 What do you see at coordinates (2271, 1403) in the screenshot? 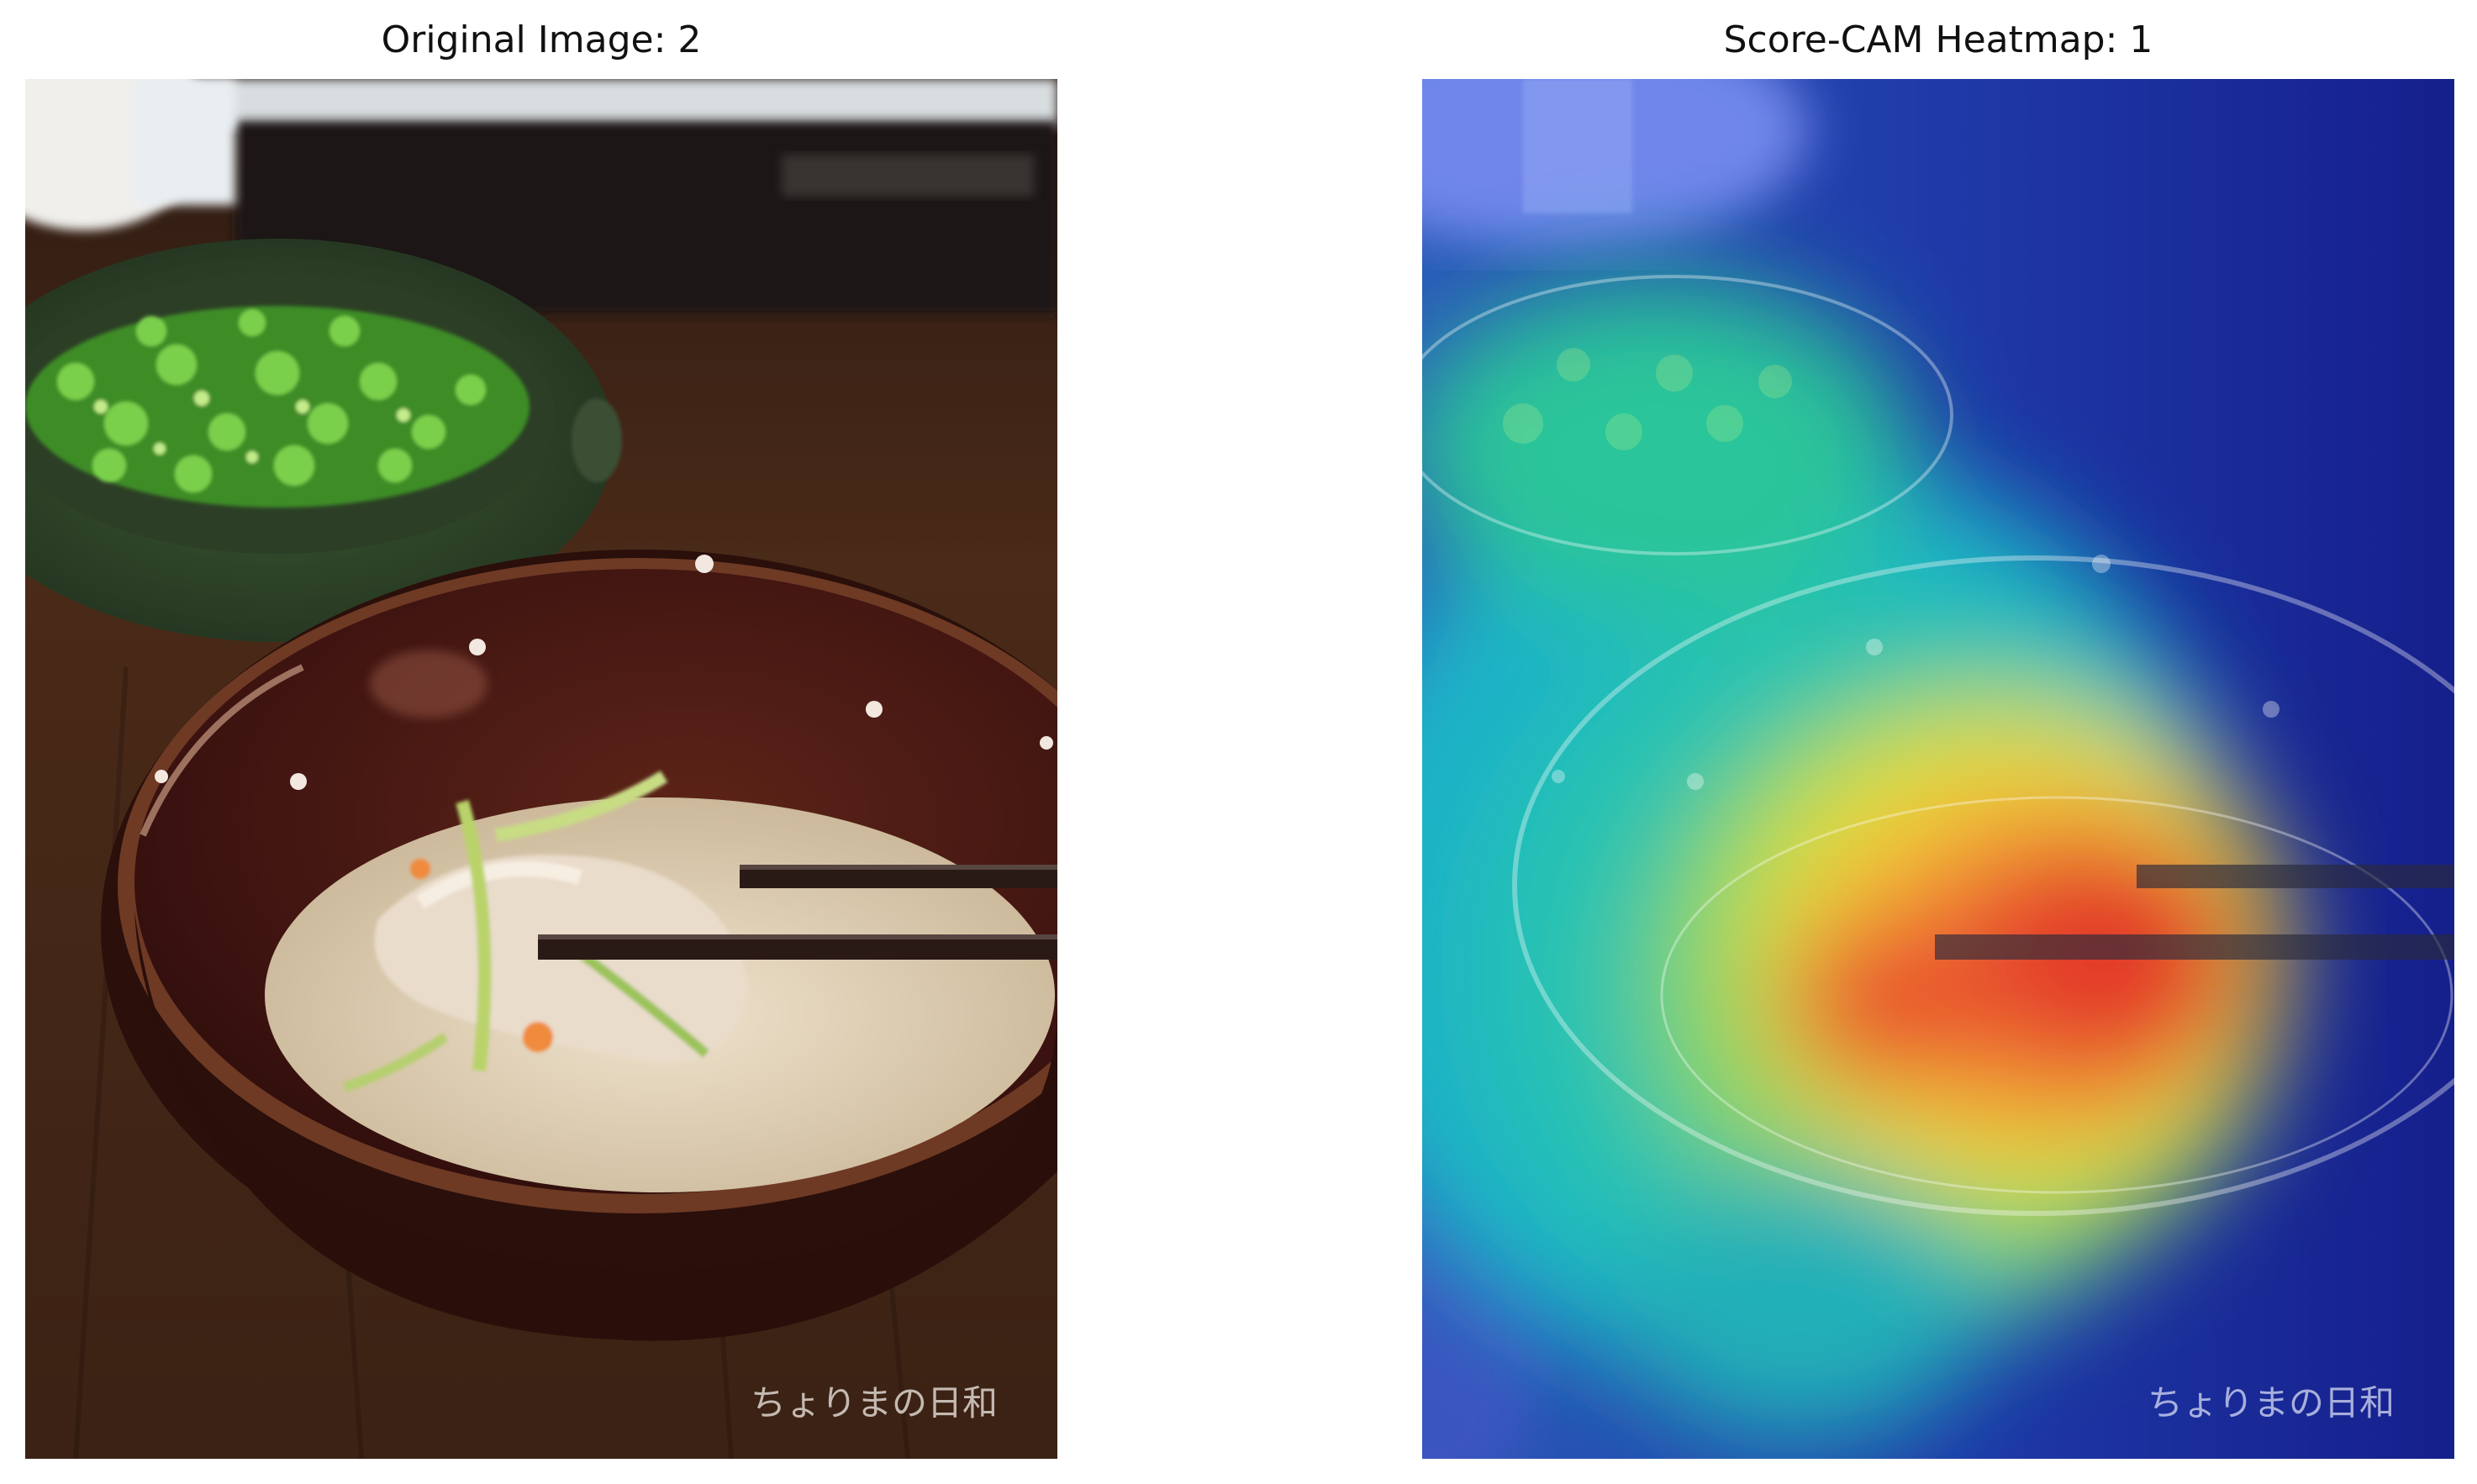
I see `right-watermark: ちょりまの日和` at bounding box center [2271, 1403].